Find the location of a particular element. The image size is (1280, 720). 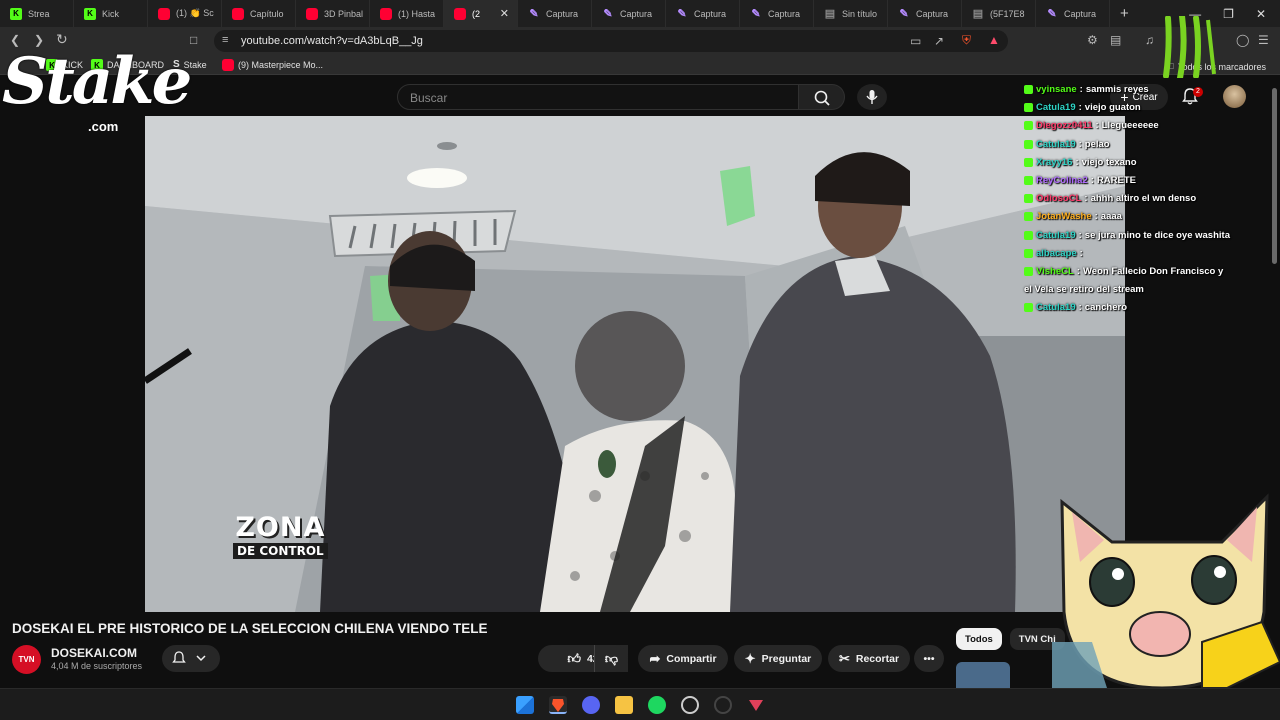

url-text: youtube.com/watch?v=dA3bLqB__Jg is located at coordinates (332, 41).